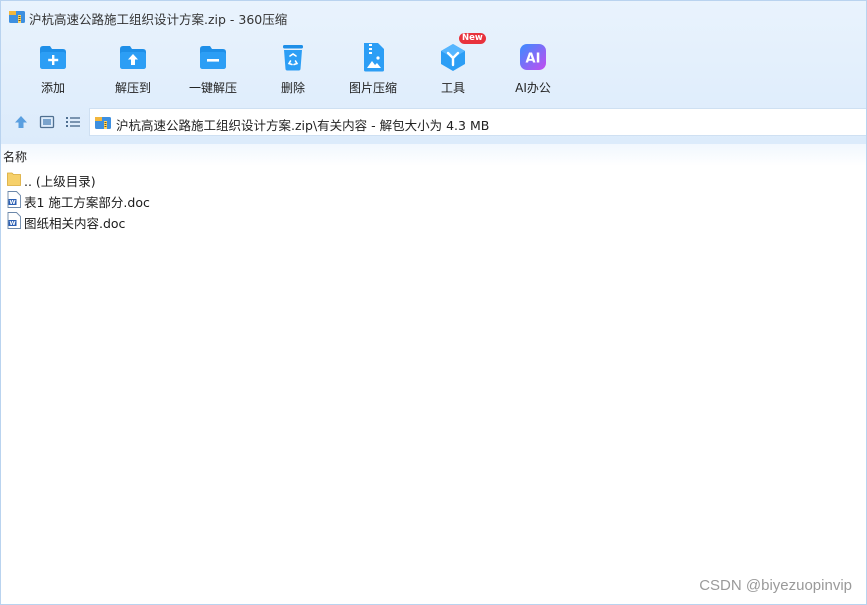 The height and width of the screenshot is (605, 867). Describe the element at coordinates (775, 585) in the screenshot. I see `watermark: CSDN @biyezuopinvip` at that location.